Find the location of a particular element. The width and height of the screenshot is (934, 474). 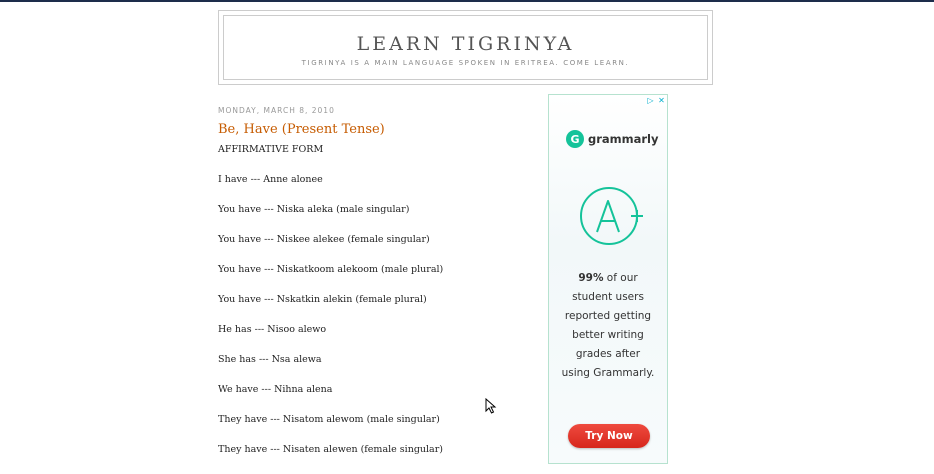

ad-choices: ▷ ✕ is located at coordinates (656, 100).